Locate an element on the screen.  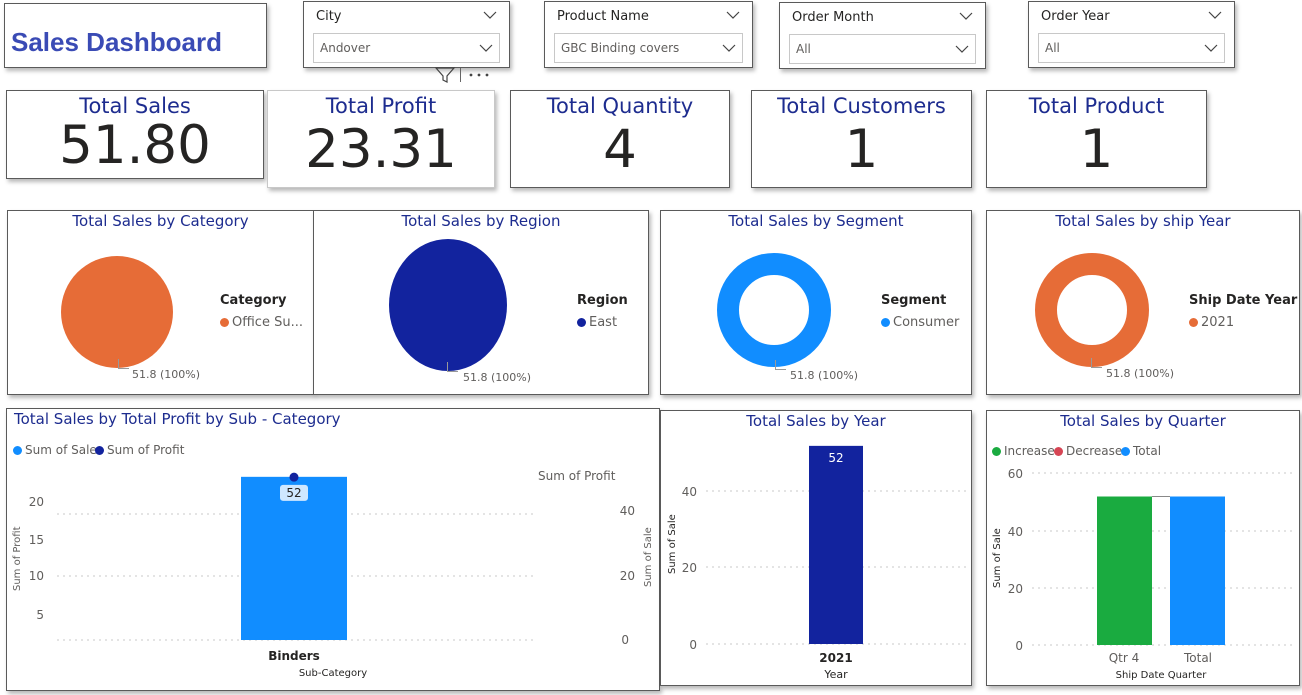
x-tick-label: 2021 is located at coordinates (835, 658).